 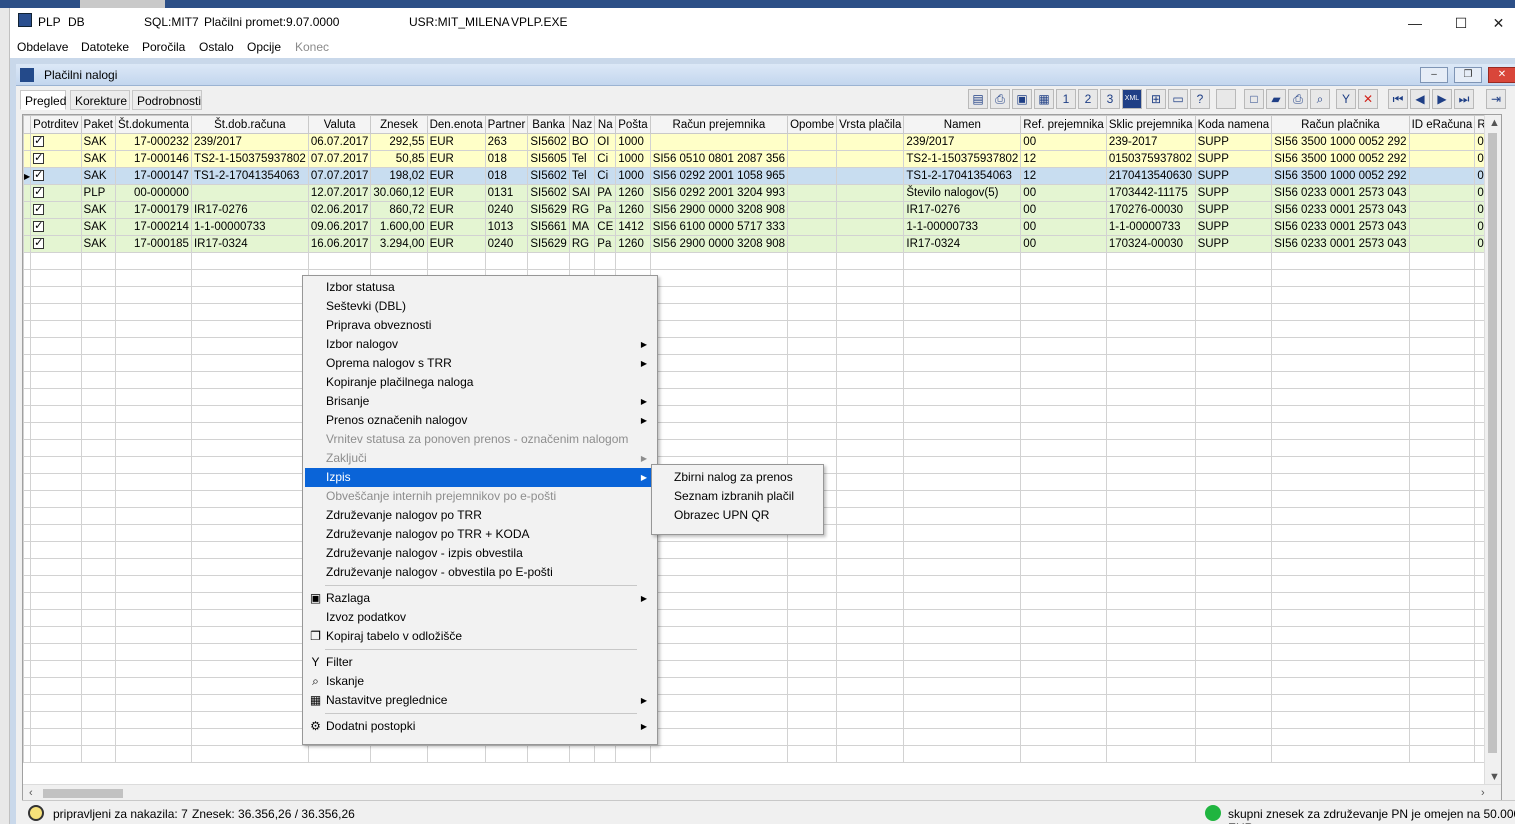 I want to click on cell-rp: SI56 0292 2001 1058 965, so click(x=719, y=176).